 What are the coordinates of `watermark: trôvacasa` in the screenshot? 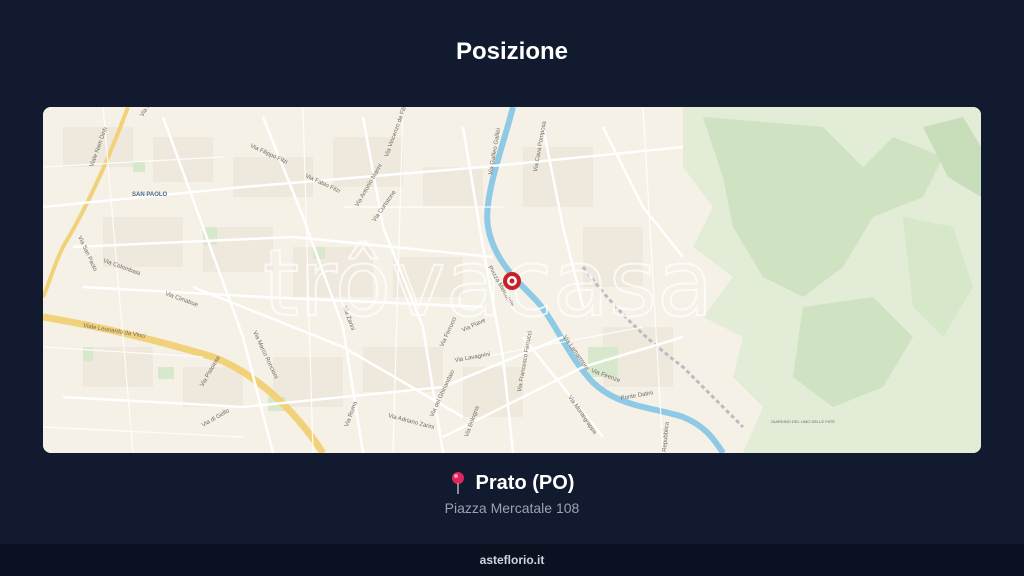 It's located at (488, 283).